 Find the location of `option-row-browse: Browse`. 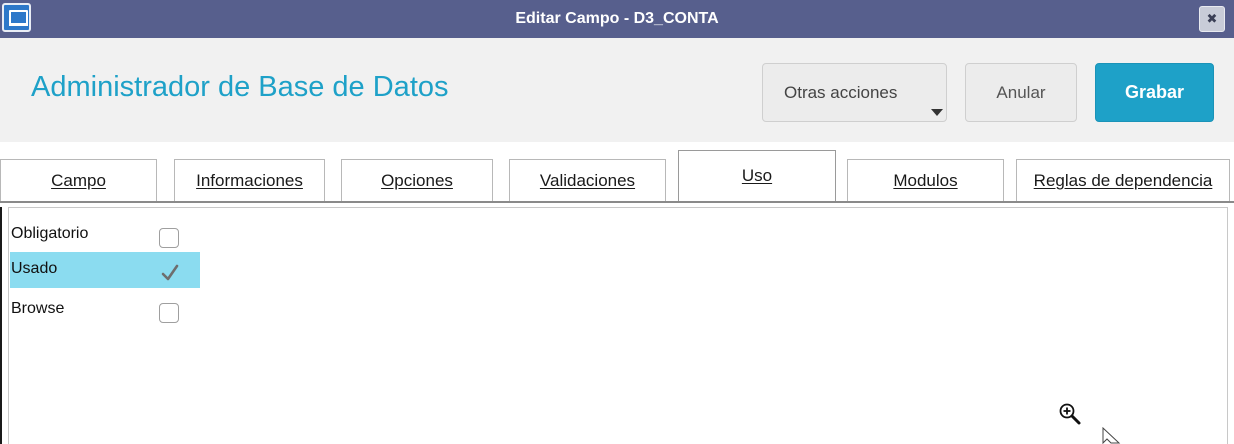

option-row-browse: Browse is located at coordinates (105, 310).